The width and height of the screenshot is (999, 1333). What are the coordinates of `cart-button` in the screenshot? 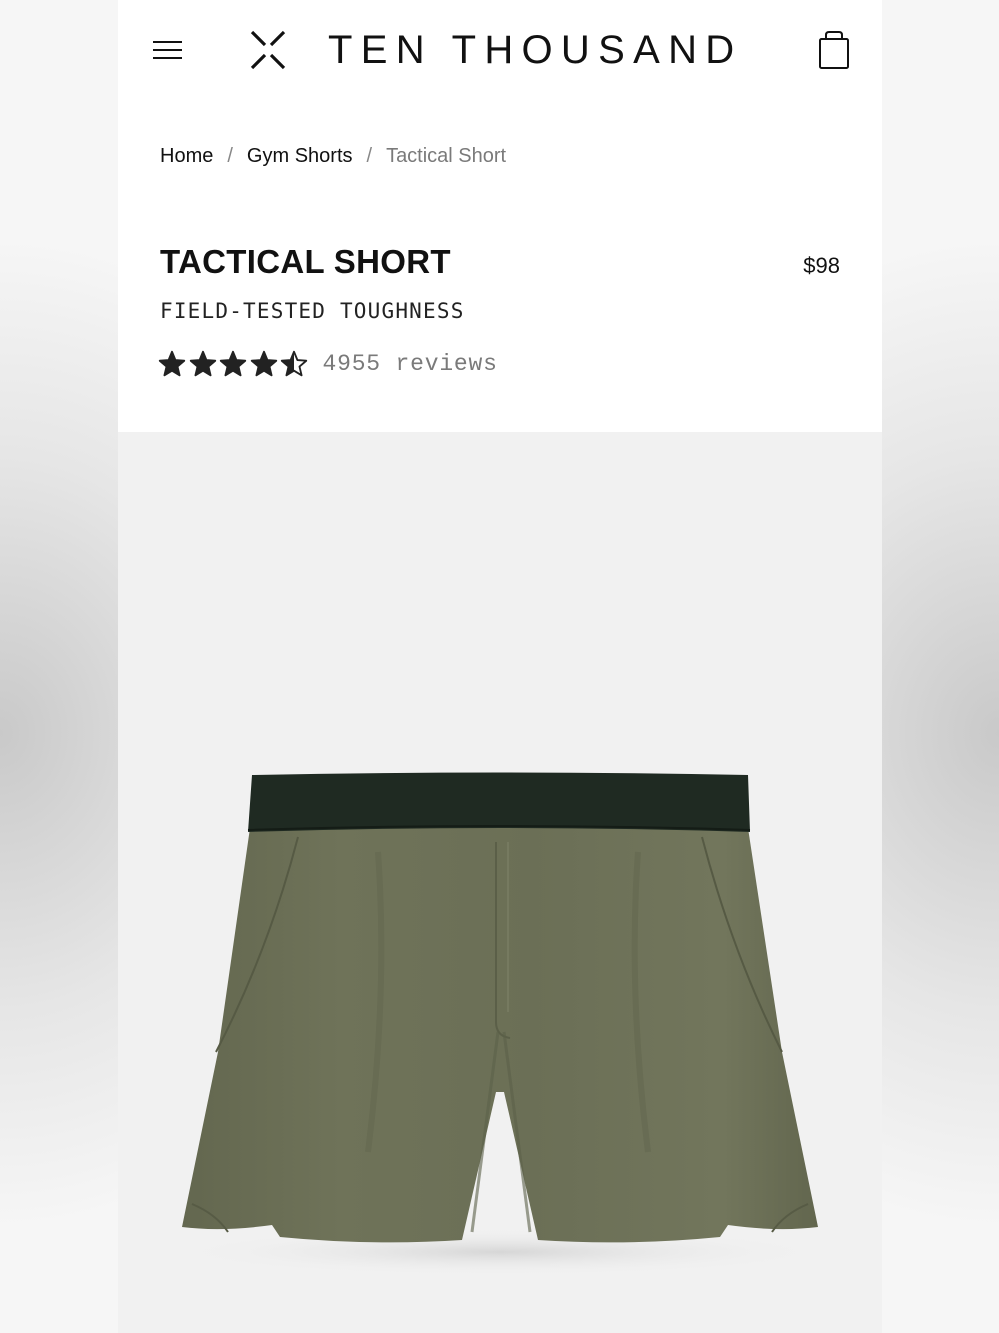 It's located at (834, 51).